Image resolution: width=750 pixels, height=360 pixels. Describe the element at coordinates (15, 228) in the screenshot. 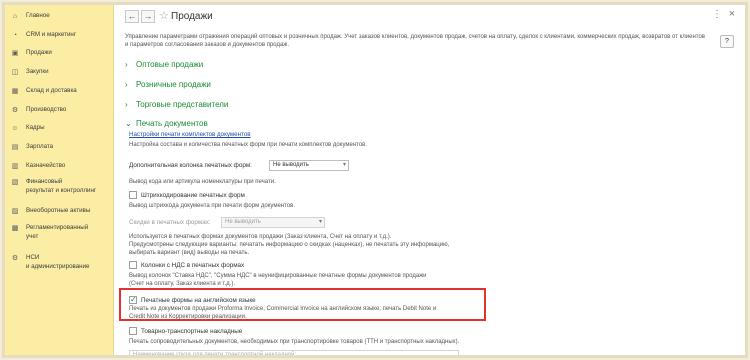

I see `ledger-icon: ▩` at that location.